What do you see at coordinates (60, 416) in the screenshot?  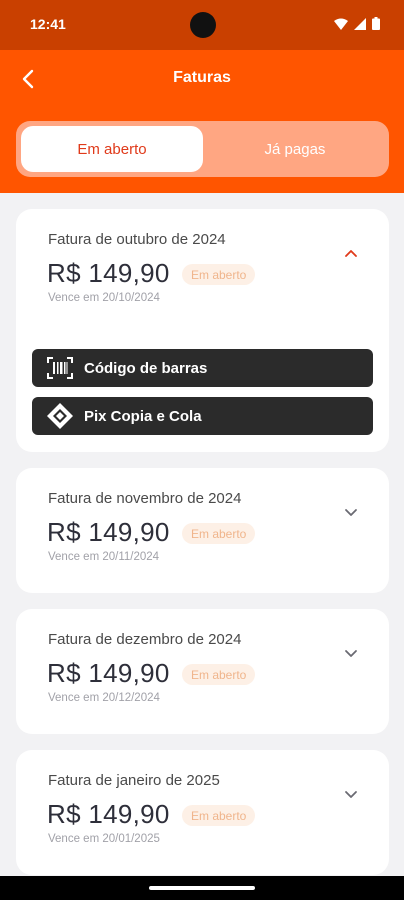 I see `pix-icon` at bounding box center [60, 416].